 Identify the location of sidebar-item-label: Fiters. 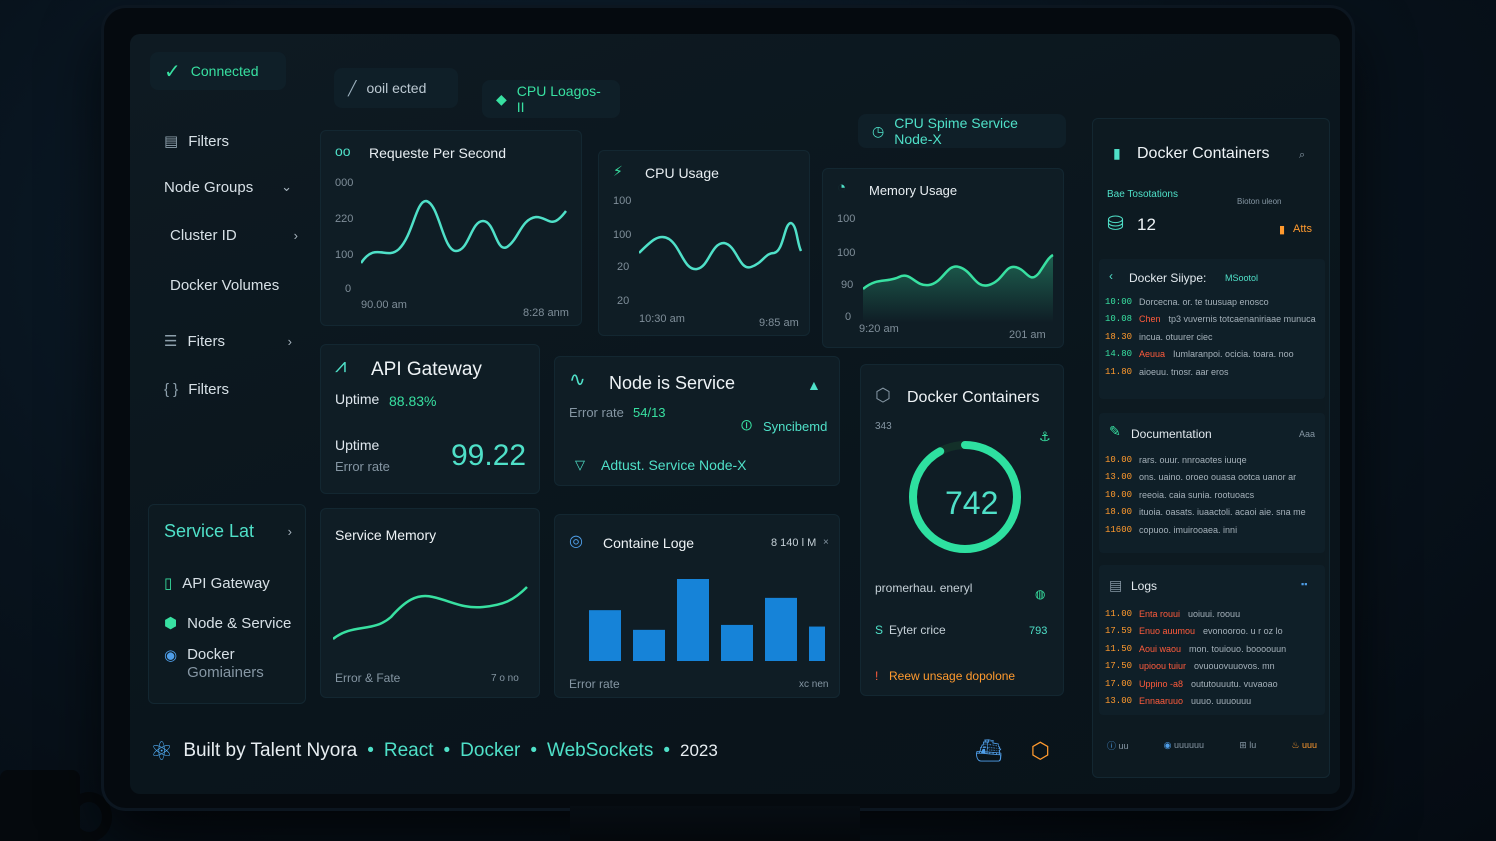
(206, 341).